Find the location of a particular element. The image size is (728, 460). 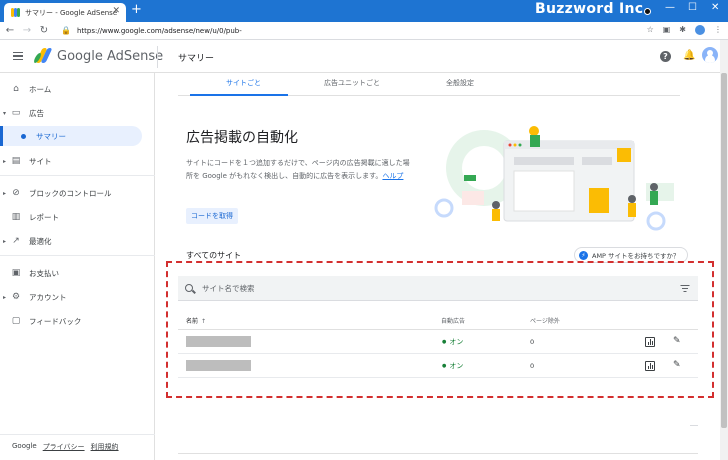

adsense-logo is located at coordinates (42, 55).